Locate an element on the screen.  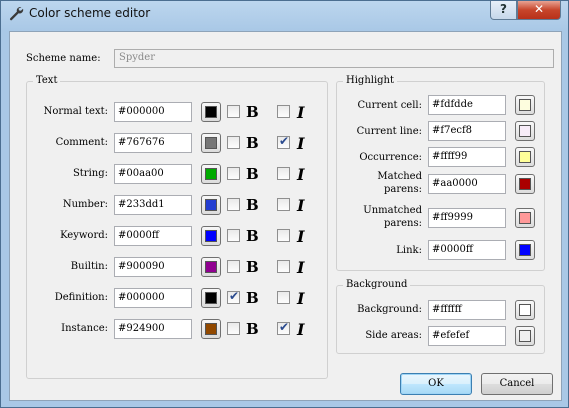
text-row-label: Instance: is located at coordinates (84, 328).